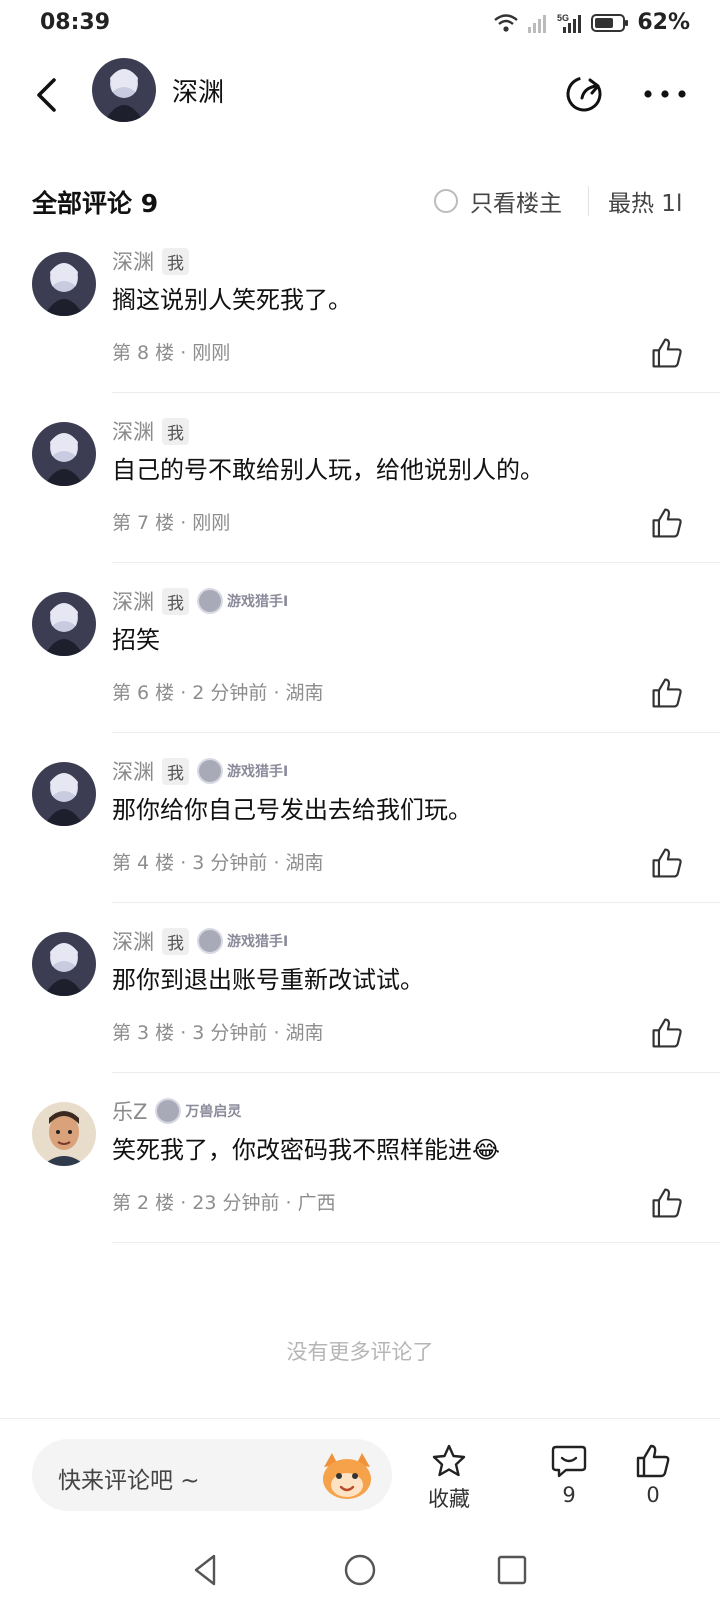  Describe the element at coordinates (129, 1111) in the screenshot. I see `comment-author: 乐Z` at that location.